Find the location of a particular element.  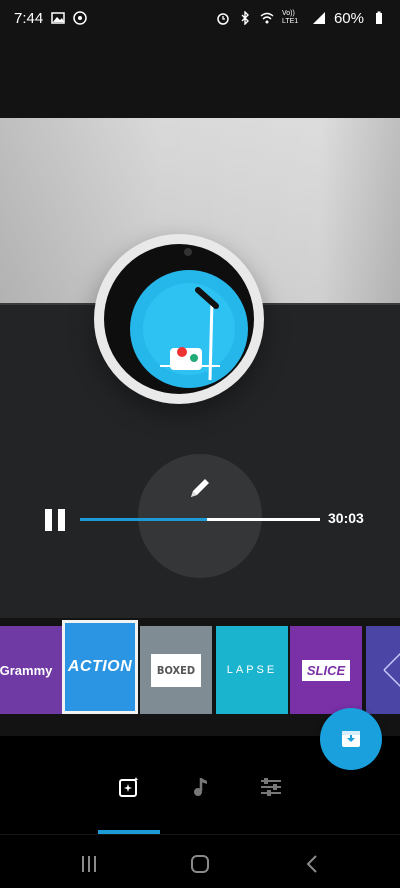

pencil-icon is located at coordinates (200, 488).